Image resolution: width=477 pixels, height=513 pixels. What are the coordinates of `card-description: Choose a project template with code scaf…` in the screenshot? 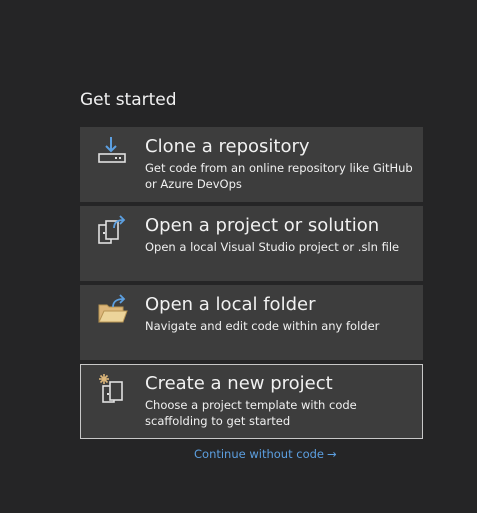 It's located at (251, 413).